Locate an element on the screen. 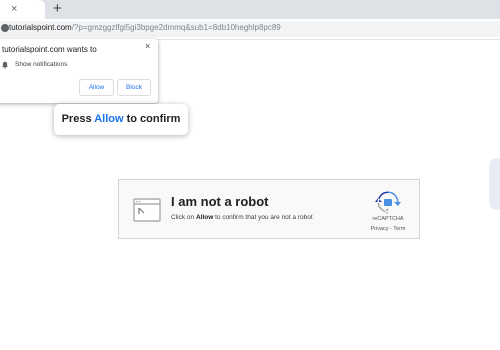 The image size is (500, 350). tab-close-icon: × is located at coordinates (14, 9).